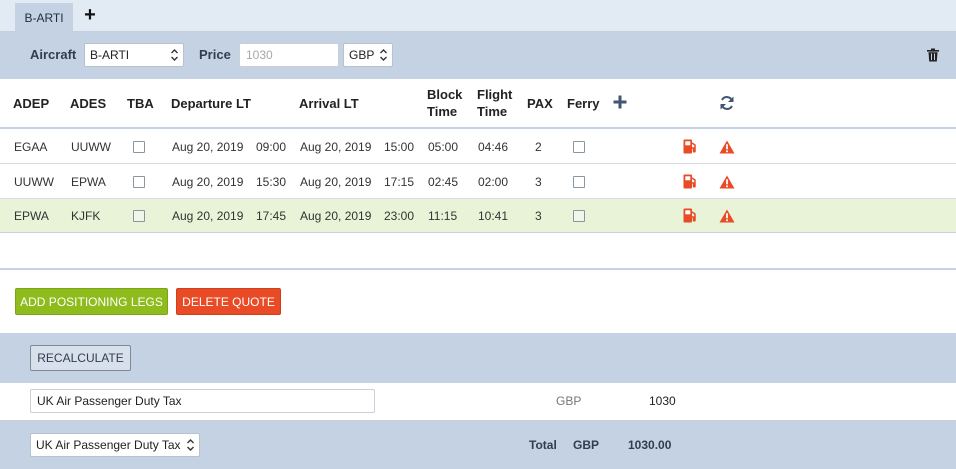 The width and height of the screenshot is (956, 469). Describe the element at coordinates (228, 301) in the screenshot. I see `delete-quote-button: DELETE QUOTE` at that location.